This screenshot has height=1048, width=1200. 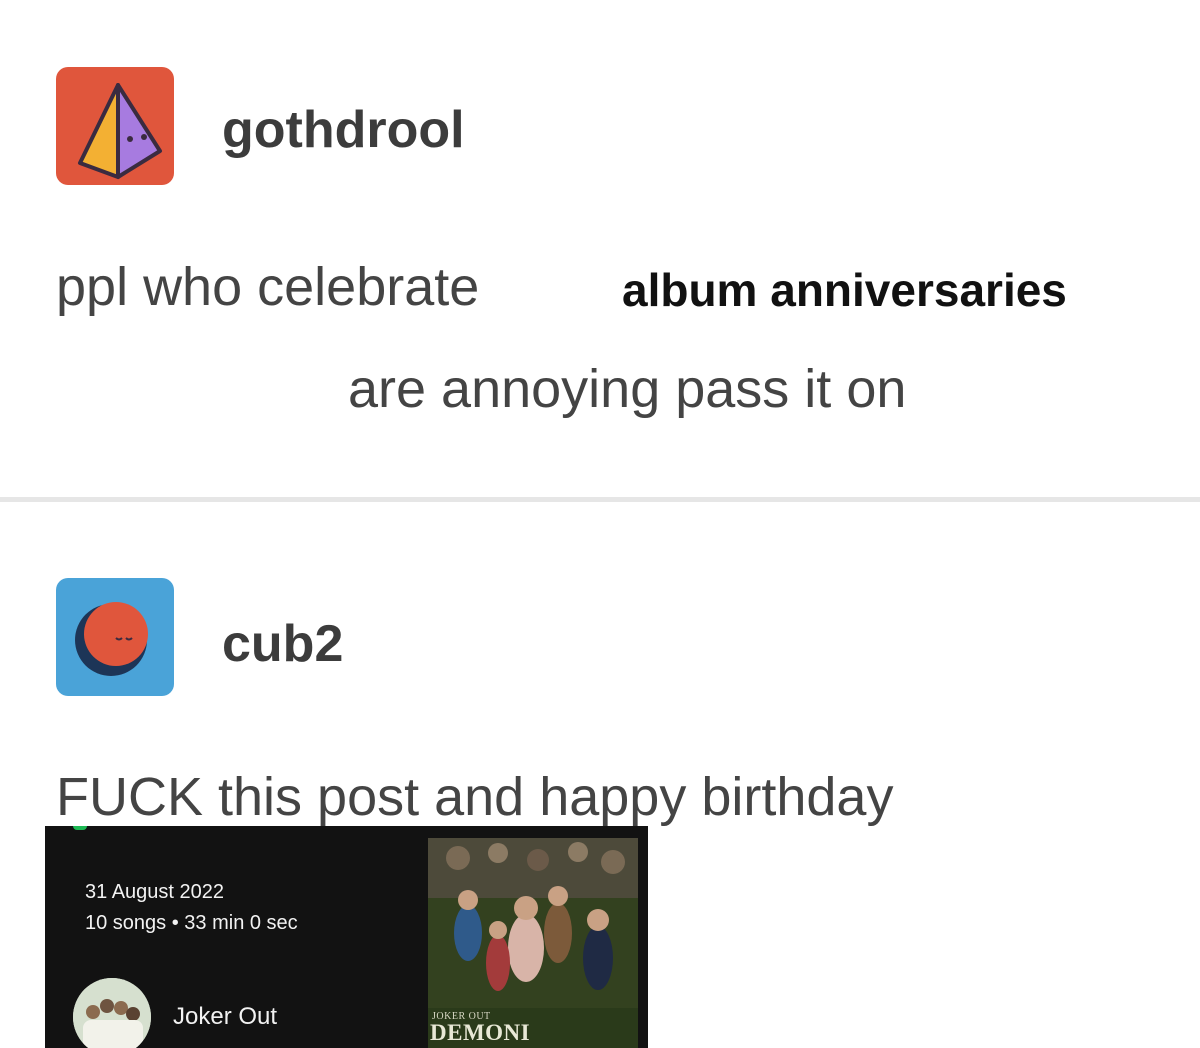 I want to click on username: cub2, so click(x=282, y=644).